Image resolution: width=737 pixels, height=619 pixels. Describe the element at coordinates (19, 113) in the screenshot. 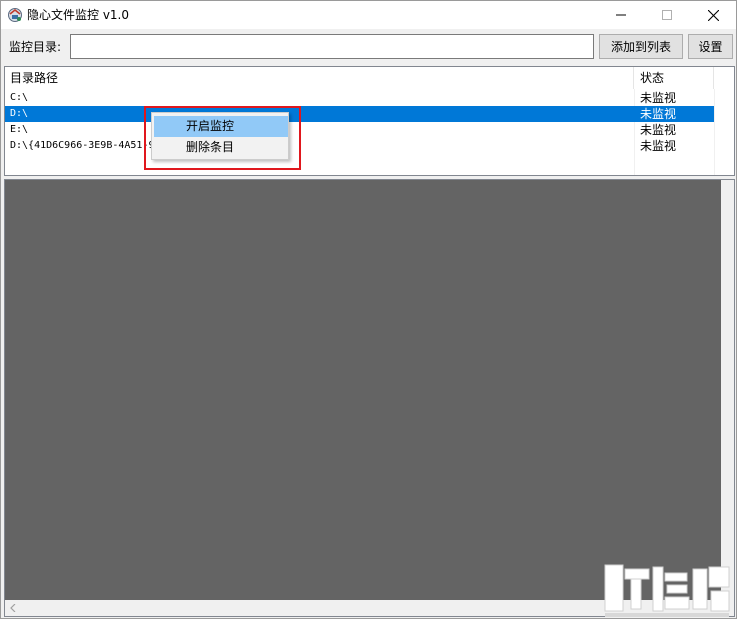

I see `row-path: D:\` at that location.